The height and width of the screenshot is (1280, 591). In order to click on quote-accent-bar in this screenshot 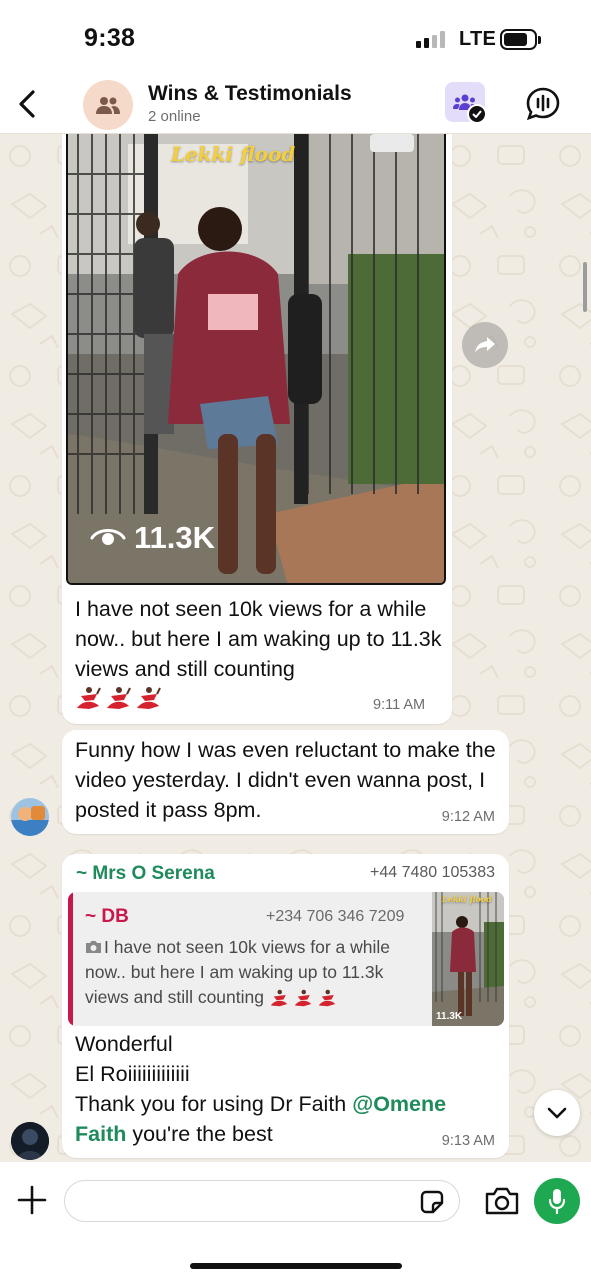, I will do `click(70, 959)`.